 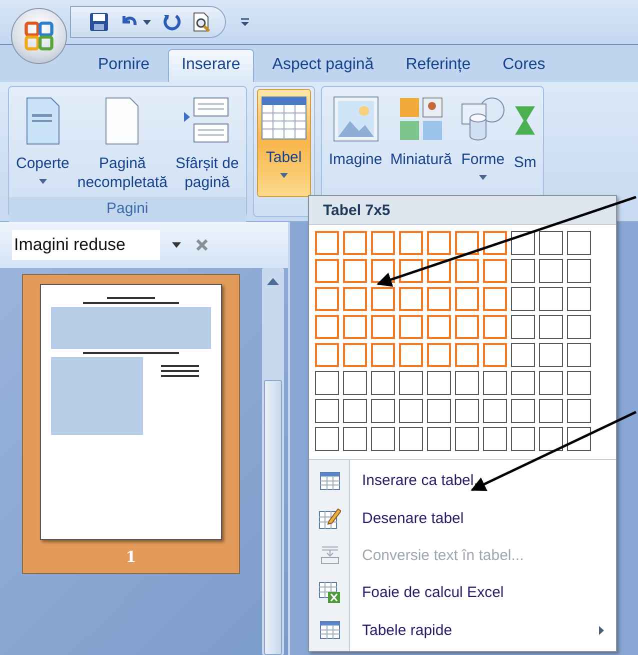 What do you see at coordinates (283, 143) in the screenshot?
I see `ribbon-button: Tabel` at bounding box center [283, 143].